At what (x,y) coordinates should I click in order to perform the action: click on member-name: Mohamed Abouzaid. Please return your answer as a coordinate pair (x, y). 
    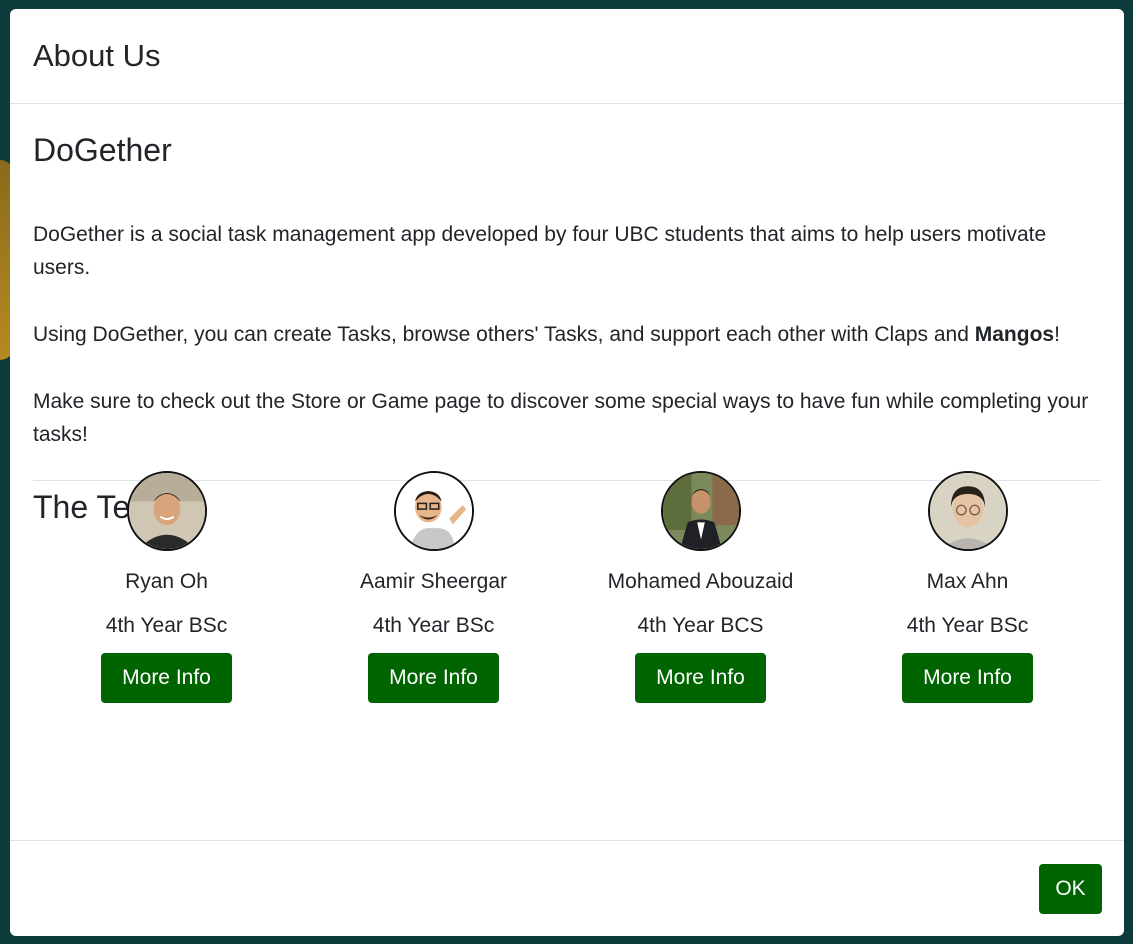
    Looking at the image, I should click on (700, 581).